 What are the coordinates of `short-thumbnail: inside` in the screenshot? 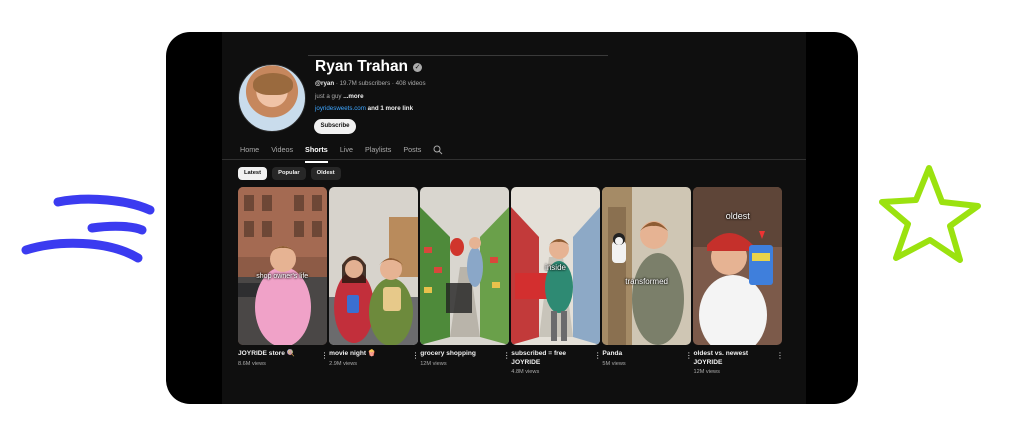 It's located at (555, 266).